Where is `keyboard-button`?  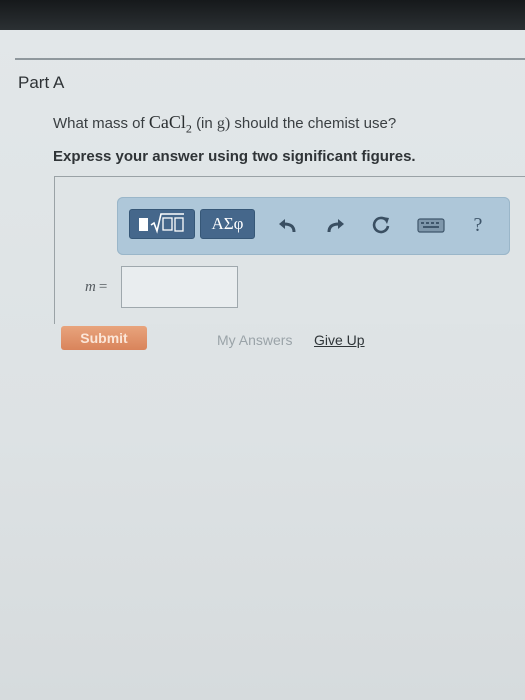 keyboard-button is located at coordinates (431, 225).